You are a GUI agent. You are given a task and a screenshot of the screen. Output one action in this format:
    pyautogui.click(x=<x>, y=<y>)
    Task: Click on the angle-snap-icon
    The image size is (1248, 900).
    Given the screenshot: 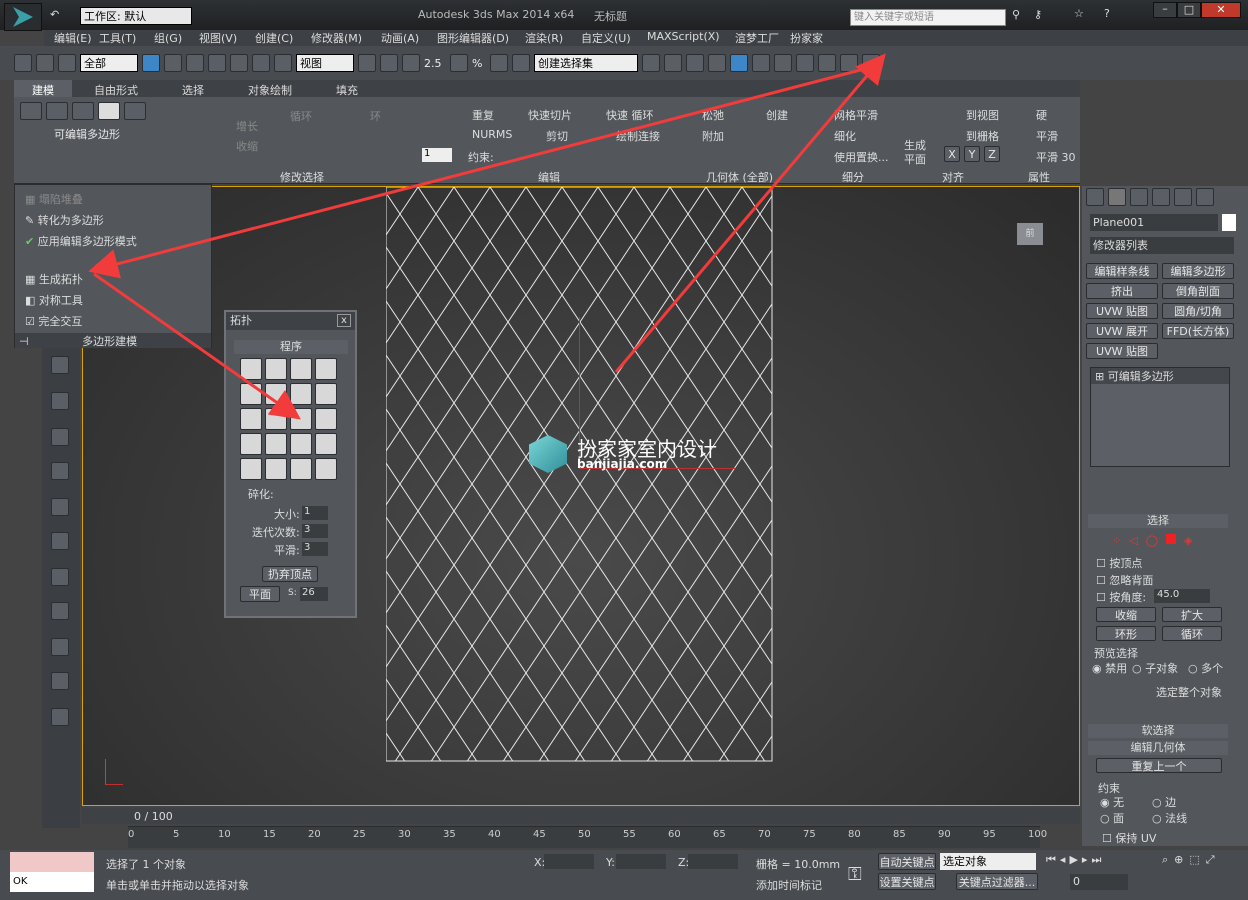 What is the action you would take?
    pyautogui.click(x=459, y=63)
    